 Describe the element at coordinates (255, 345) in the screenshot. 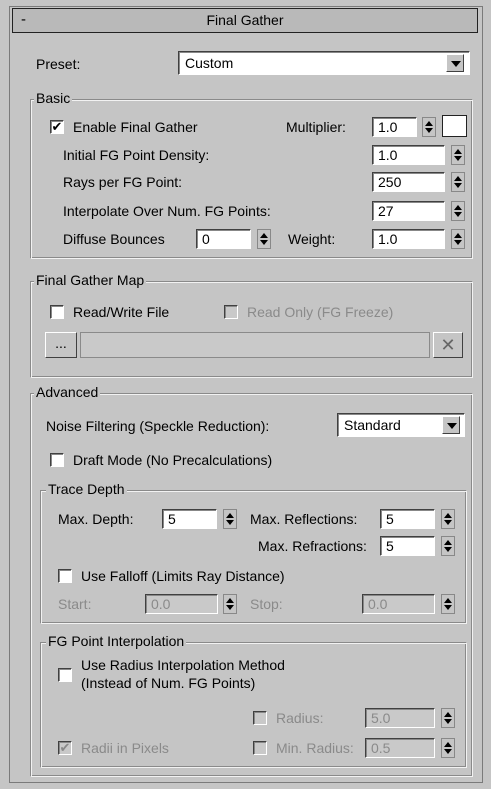

I see `fg-map-path-field` at that location.